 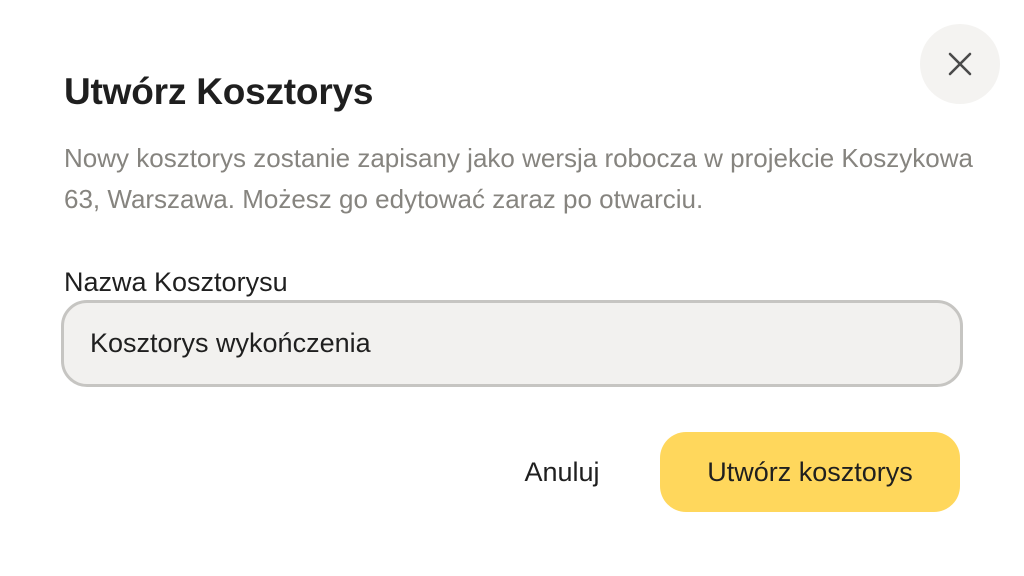 I want to click on estimate-name-label: Nazwa Kosztorysu, so click(x=176, y=282).